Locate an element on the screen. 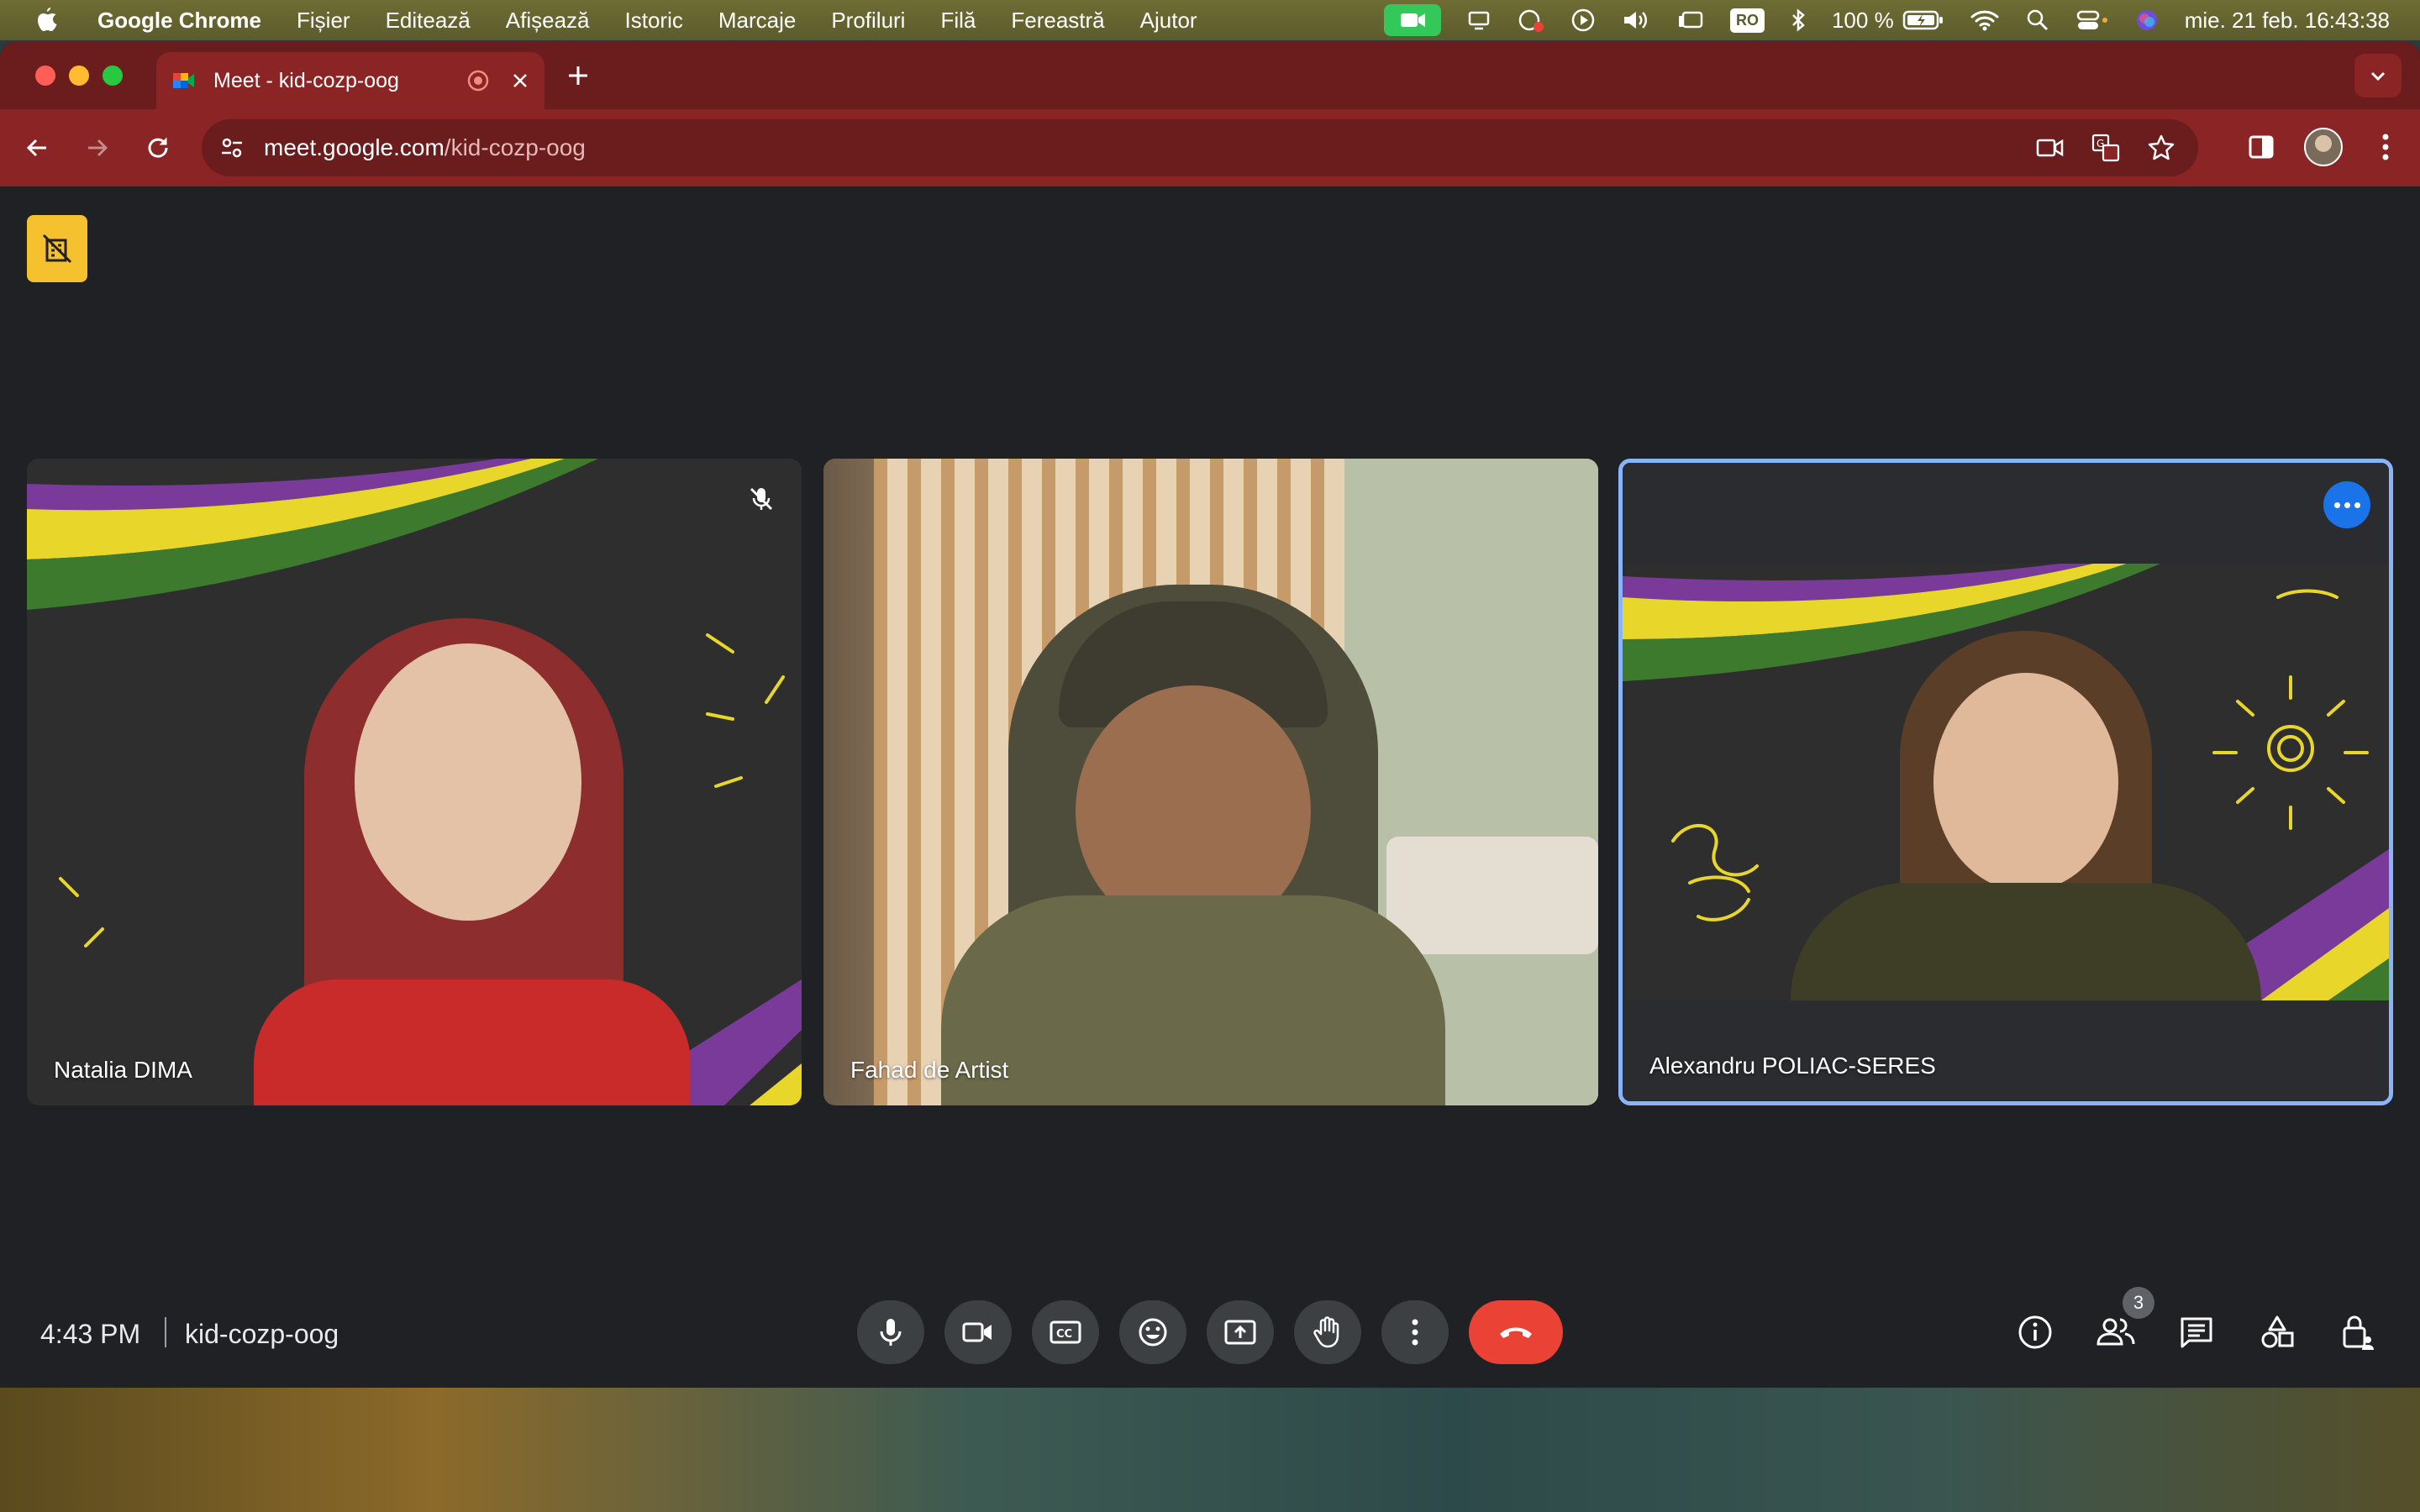  tab-search-button is located at coordinates (2378, 75).